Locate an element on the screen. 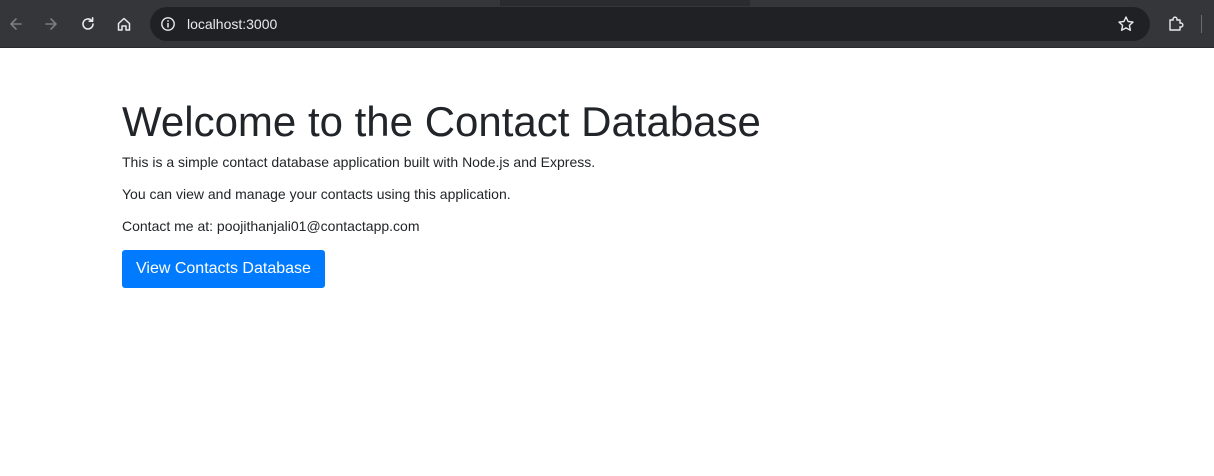  puzzle-icon is located at coordinates (1176, 23).